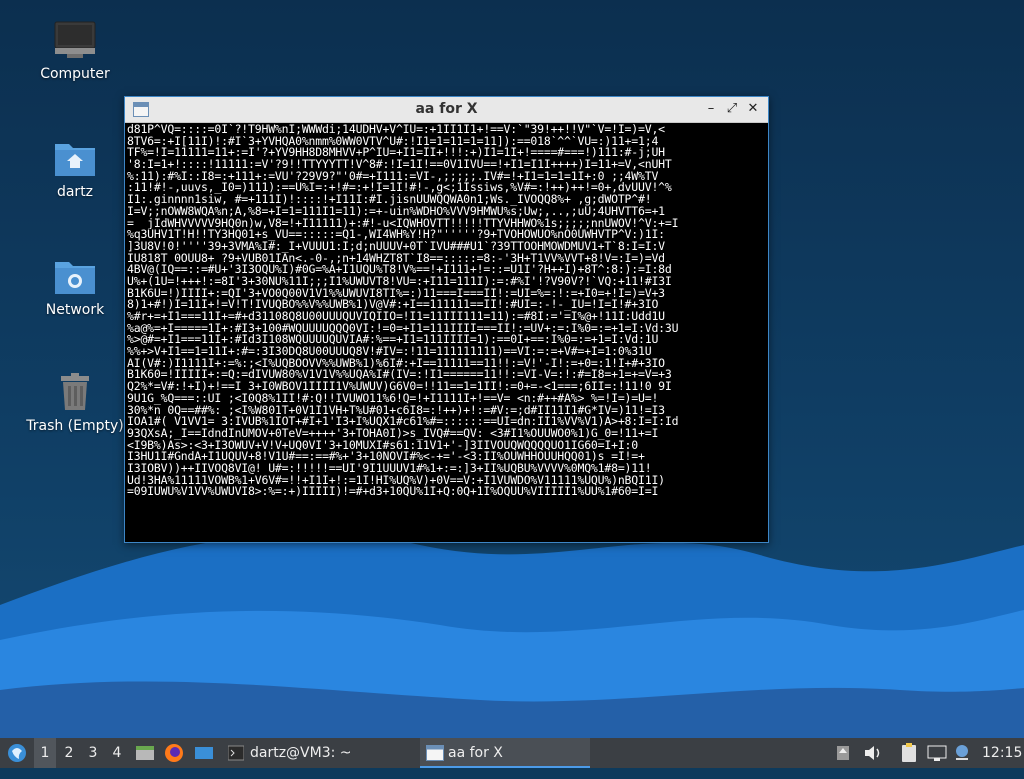  I want to click on updates-icon, so click(843, 753).